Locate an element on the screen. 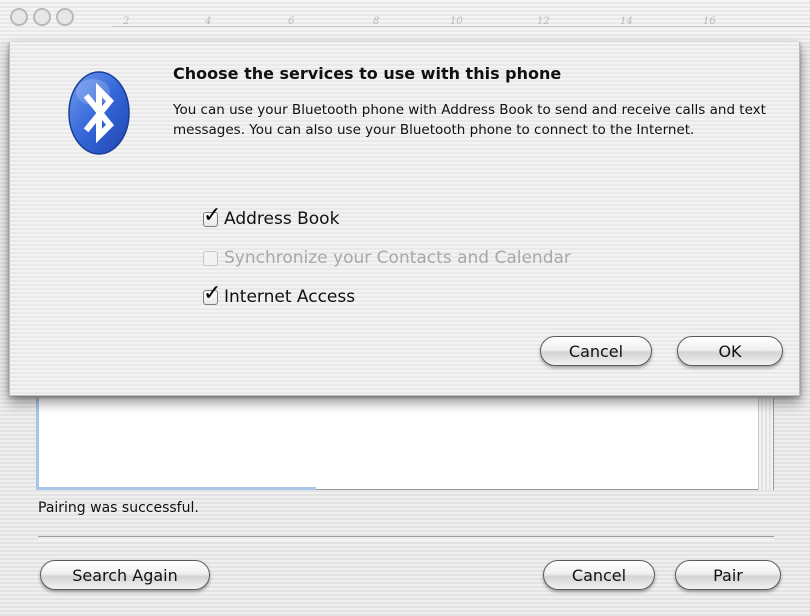  cancel-button: Cancel is located at coordinates (596, 351).